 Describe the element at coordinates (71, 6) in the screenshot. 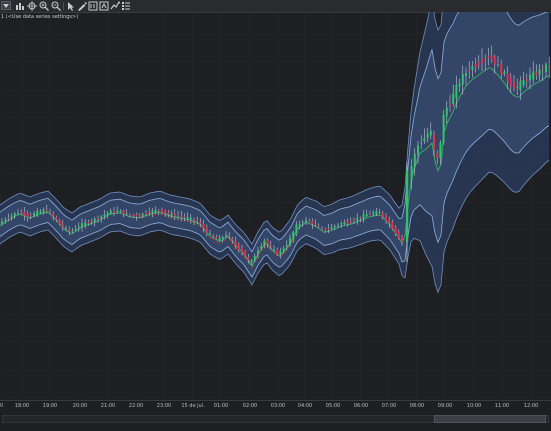

I see `pointer-icon` at that location.